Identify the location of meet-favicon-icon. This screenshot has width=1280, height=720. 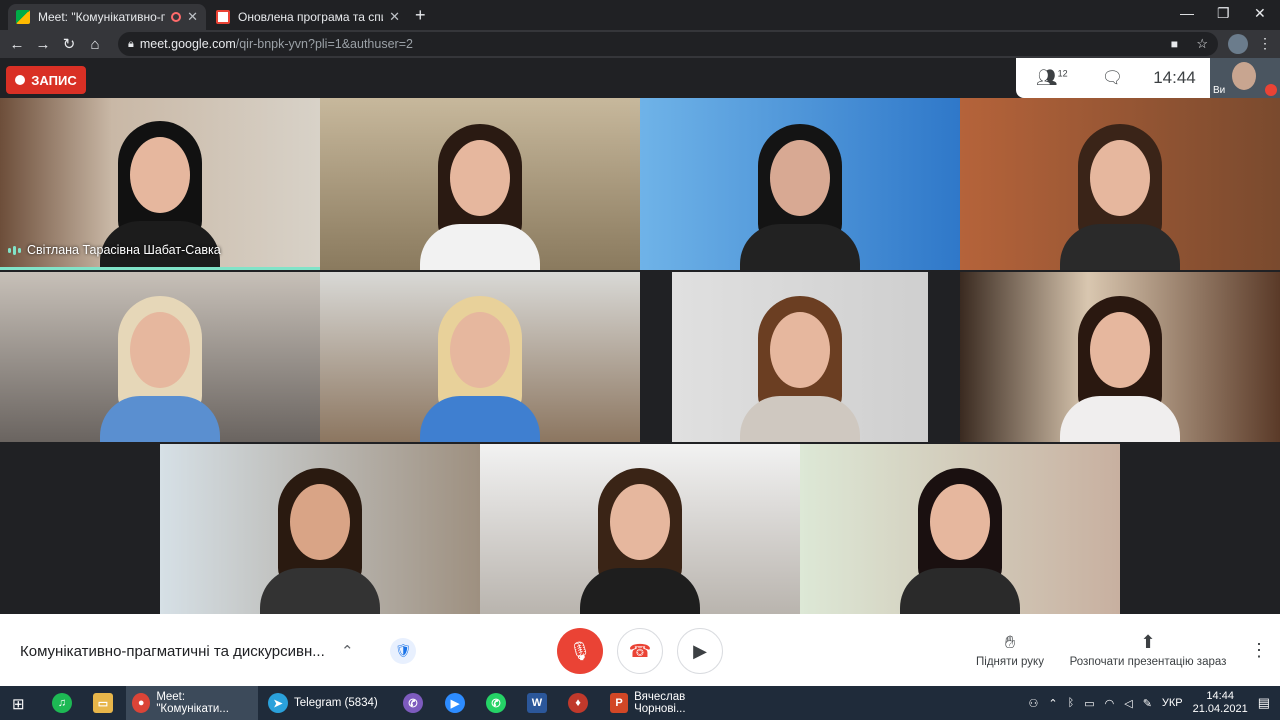
(23, 17).